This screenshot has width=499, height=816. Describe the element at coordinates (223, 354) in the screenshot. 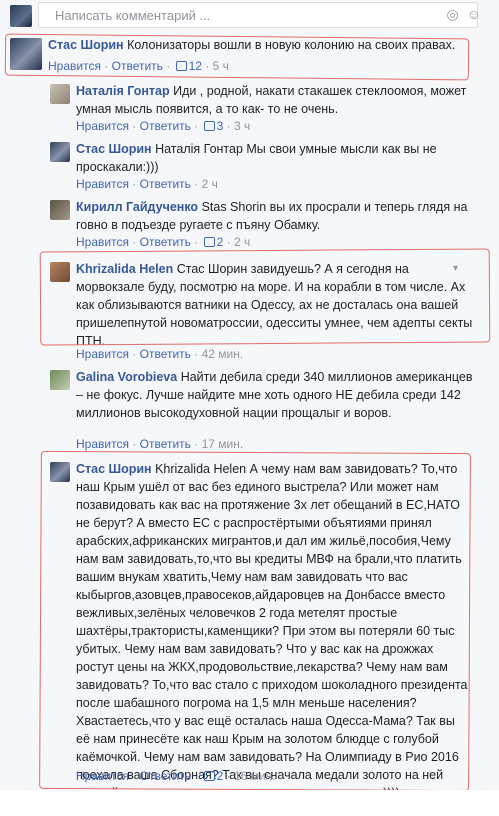

I see `comment-time: 42 мин.` at that location.